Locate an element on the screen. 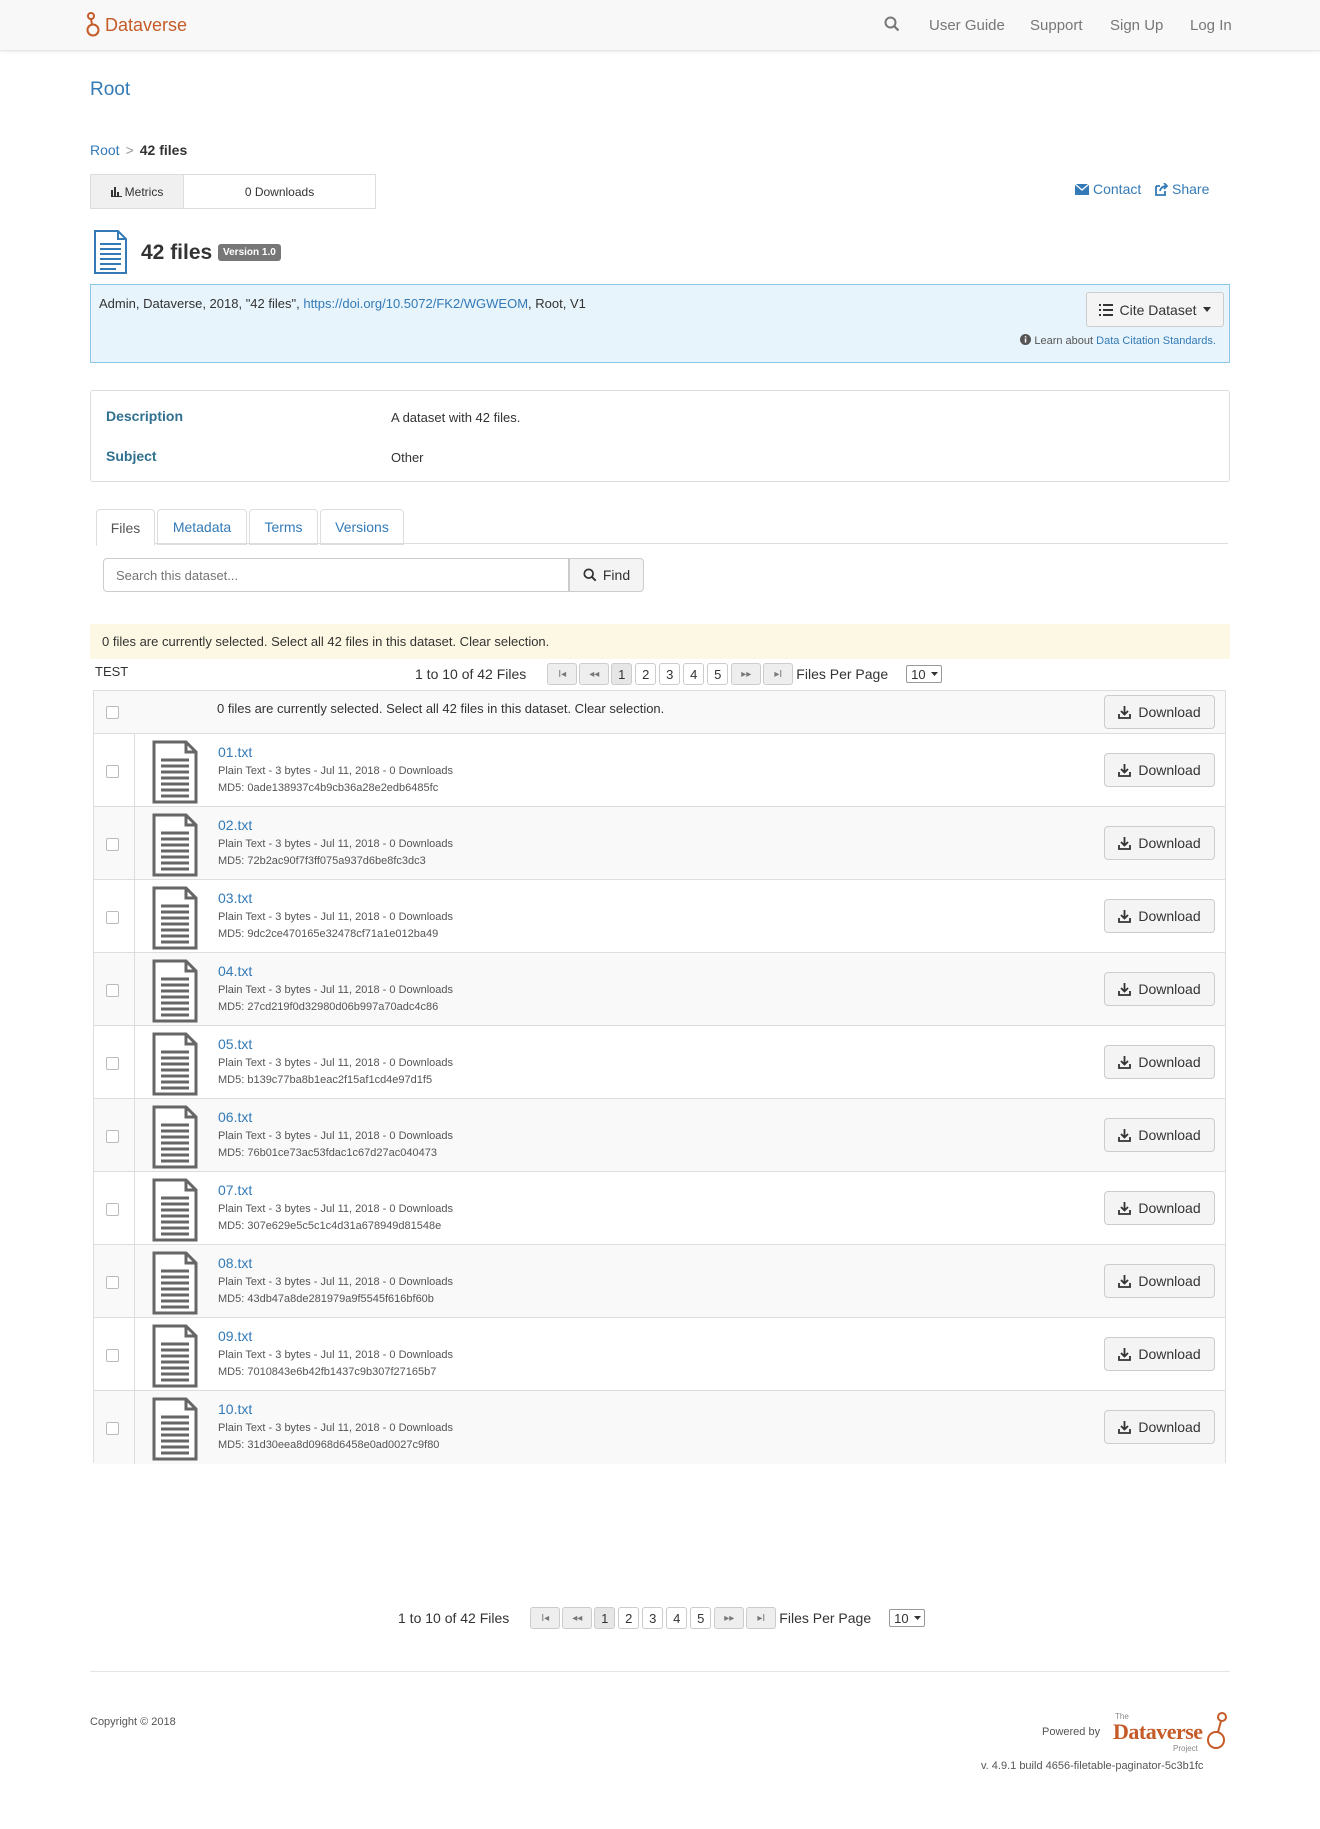 The image size is (1320, 1829). tab-metadata: Metadata is located at coordinates (202, 527).